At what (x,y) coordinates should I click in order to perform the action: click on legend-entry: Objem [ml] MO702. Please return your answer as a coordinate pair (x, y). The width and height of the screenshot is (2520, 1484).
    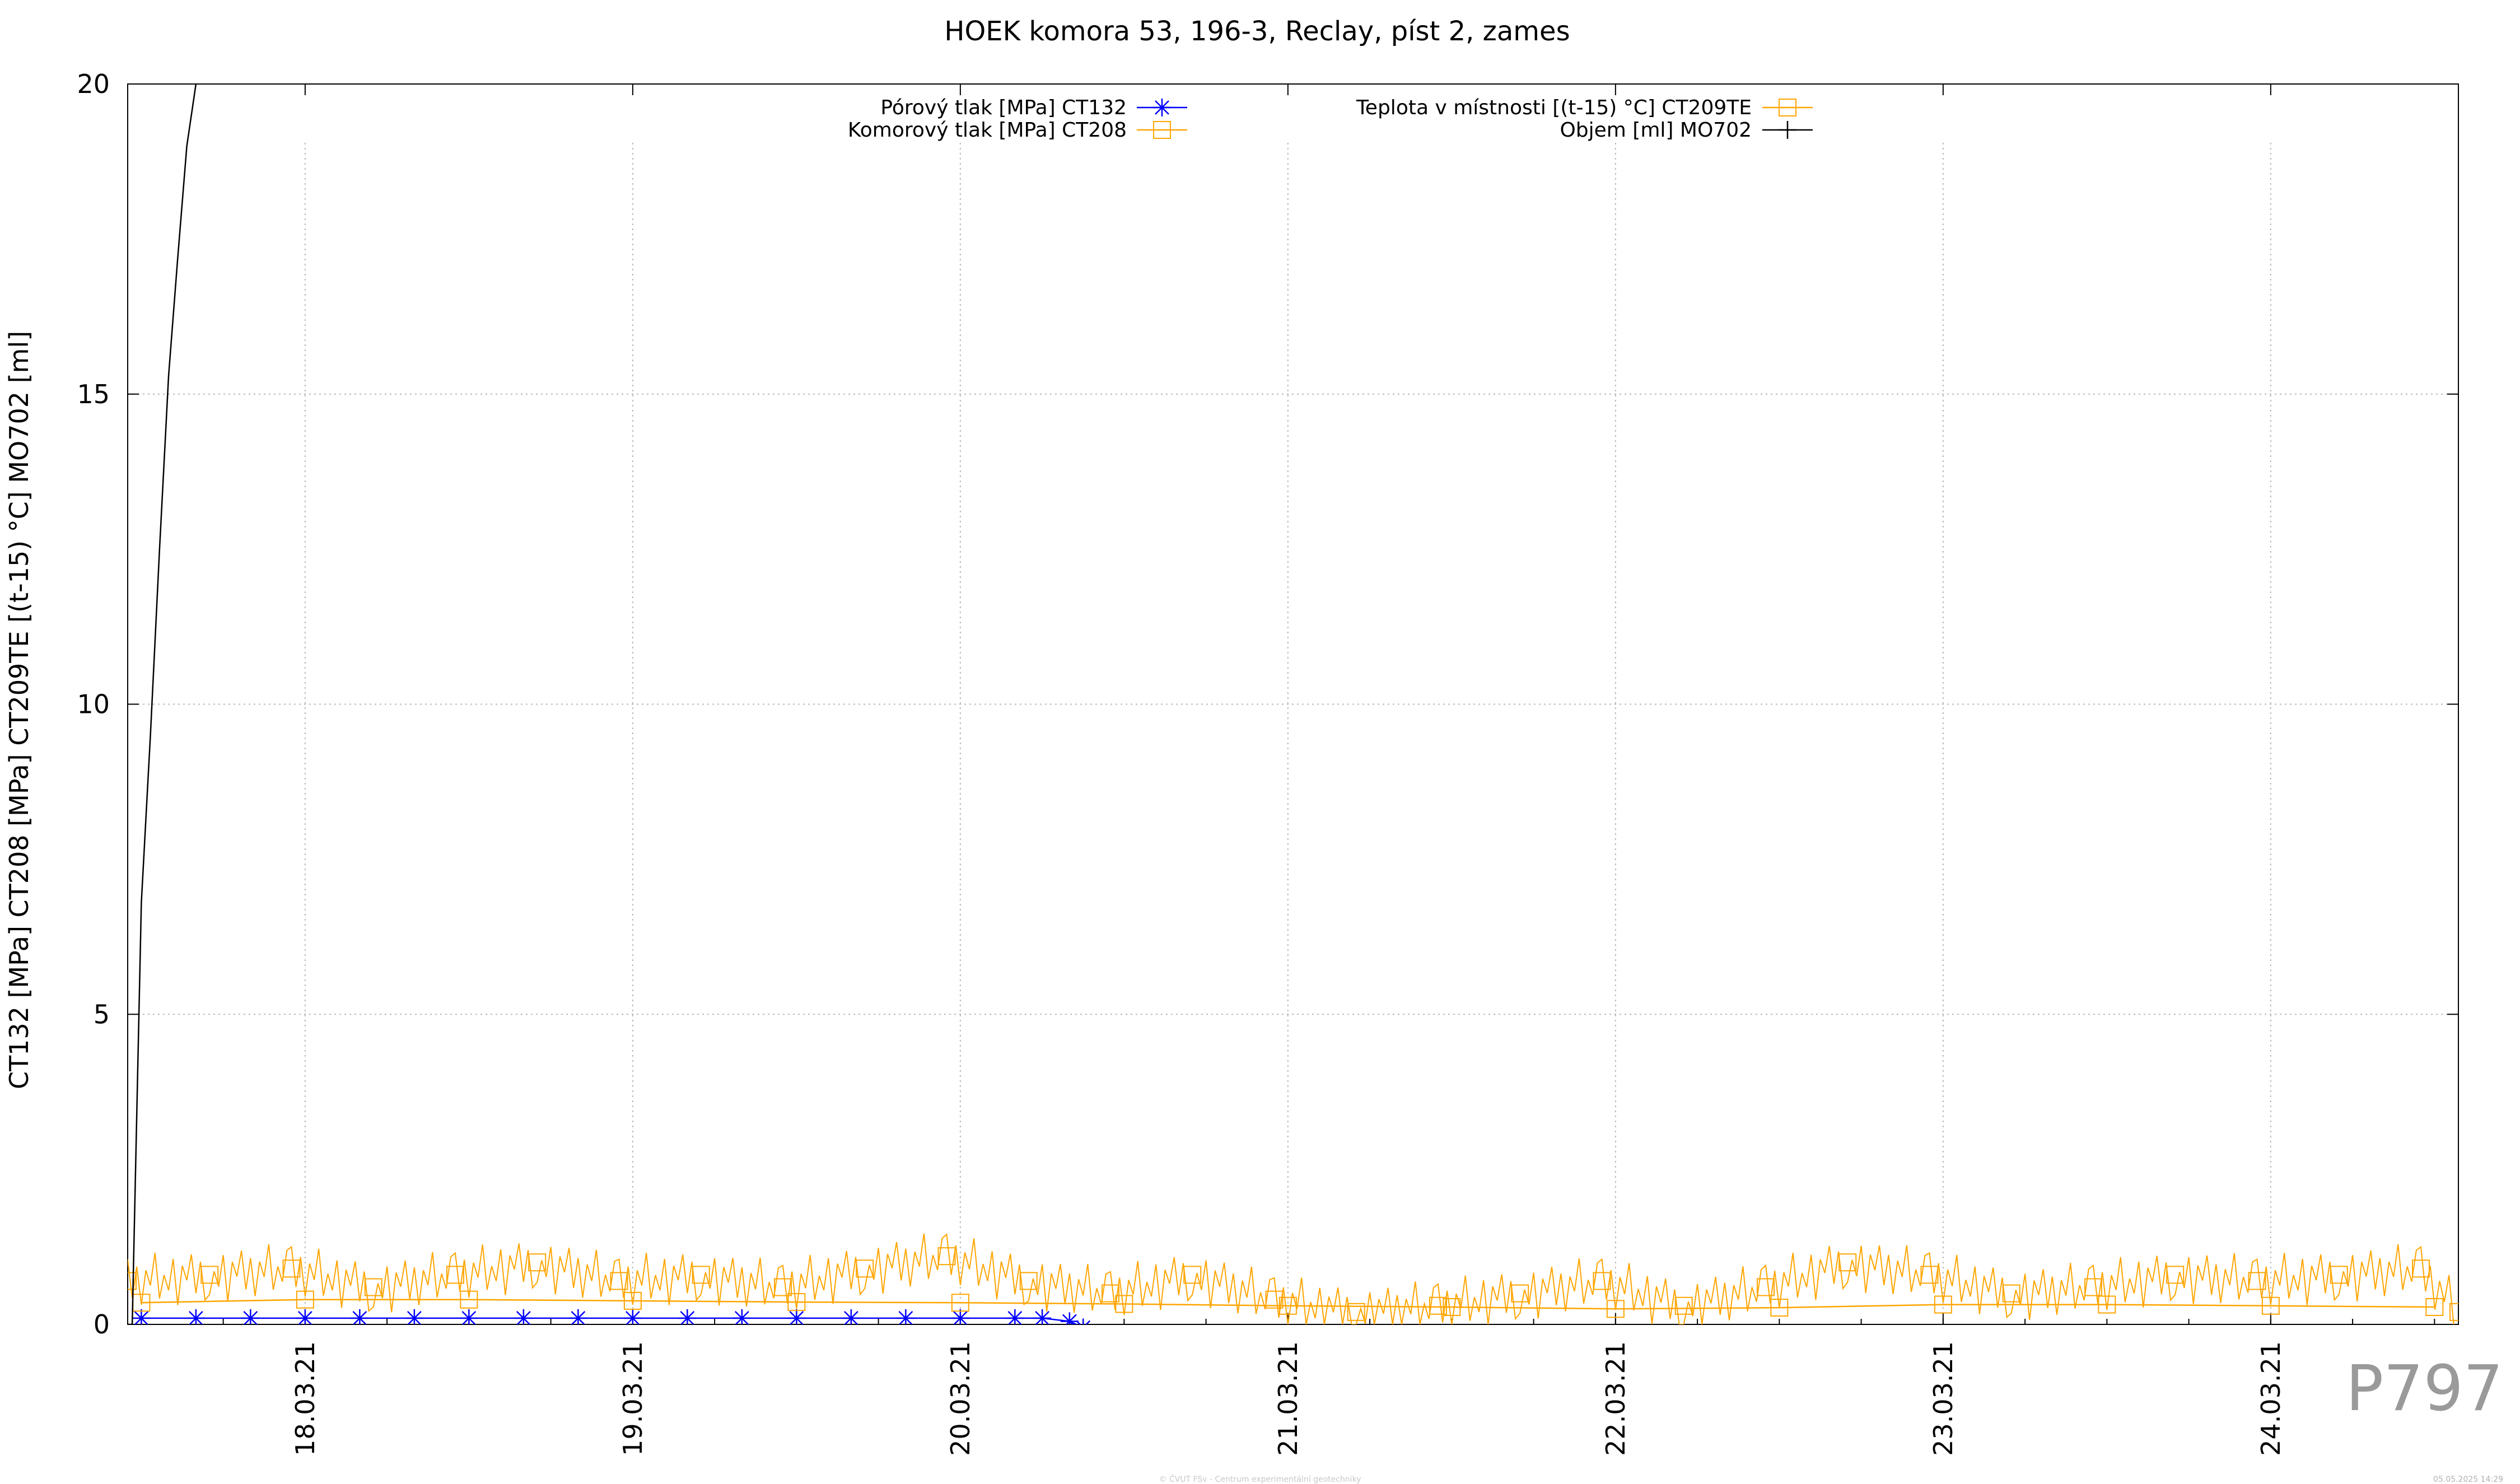
    Looking at the image, I should click on (1687, 131).